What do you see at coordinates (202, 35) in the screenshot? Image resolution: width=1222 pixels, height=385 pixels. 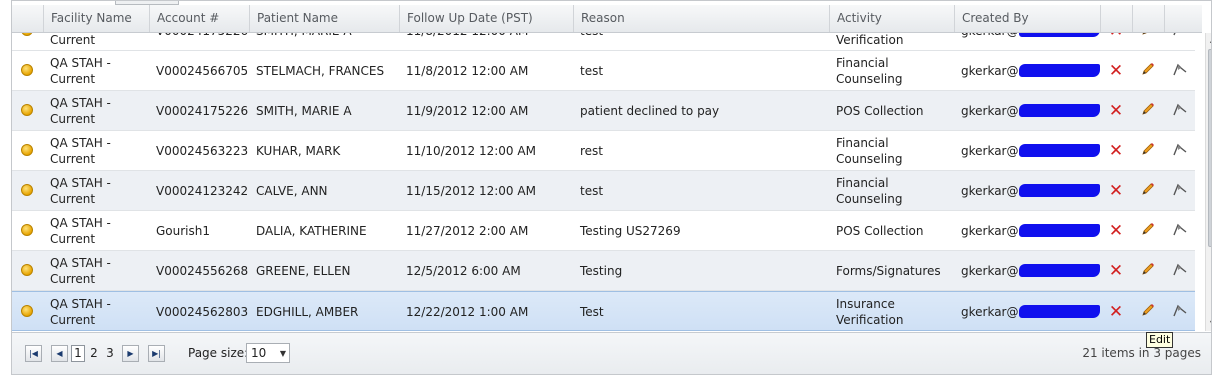 I see `account-text: V00024175226` at bounding box center [202, 35].